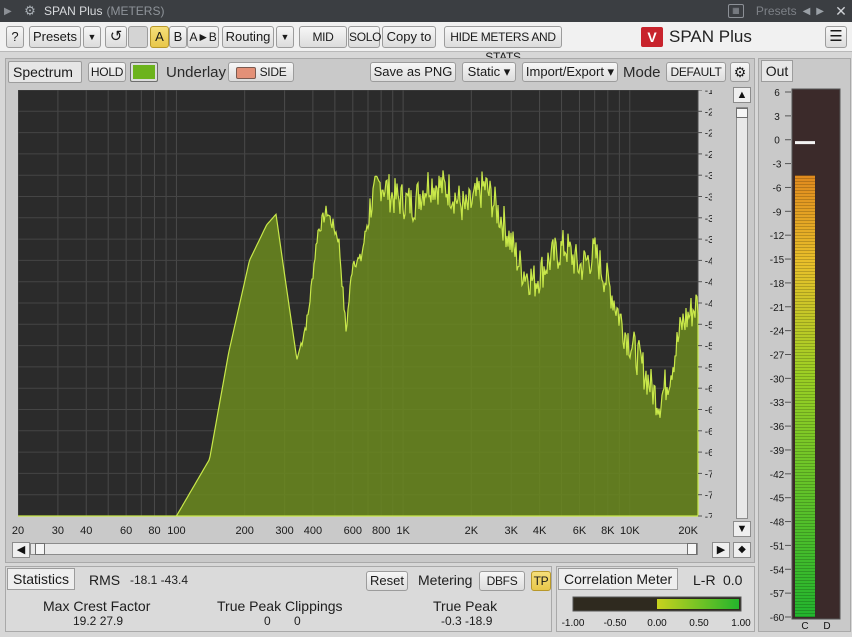 Image resolution: width=852 pixels, height=637 pixels. I want to click on tab-spectrum: Spectrum, so click(45, 72).